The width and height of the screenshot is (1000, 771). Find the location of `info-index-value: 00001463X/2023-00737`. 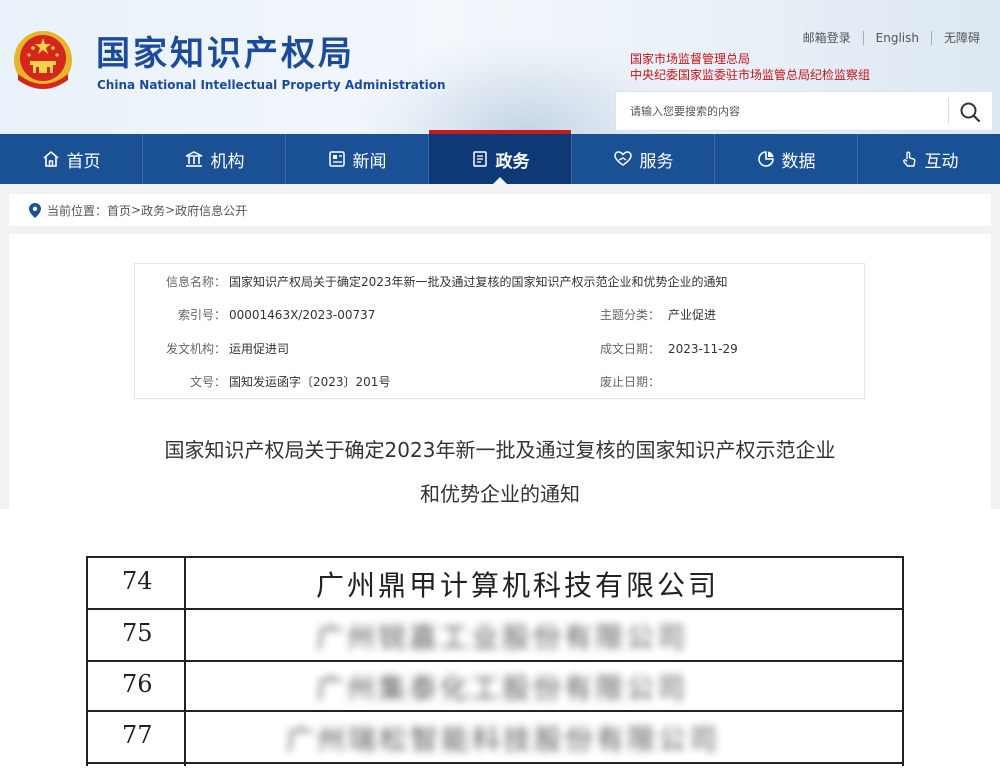

info-index-value: 00001463X/2023-00737 is located at coordinates (302, 315).